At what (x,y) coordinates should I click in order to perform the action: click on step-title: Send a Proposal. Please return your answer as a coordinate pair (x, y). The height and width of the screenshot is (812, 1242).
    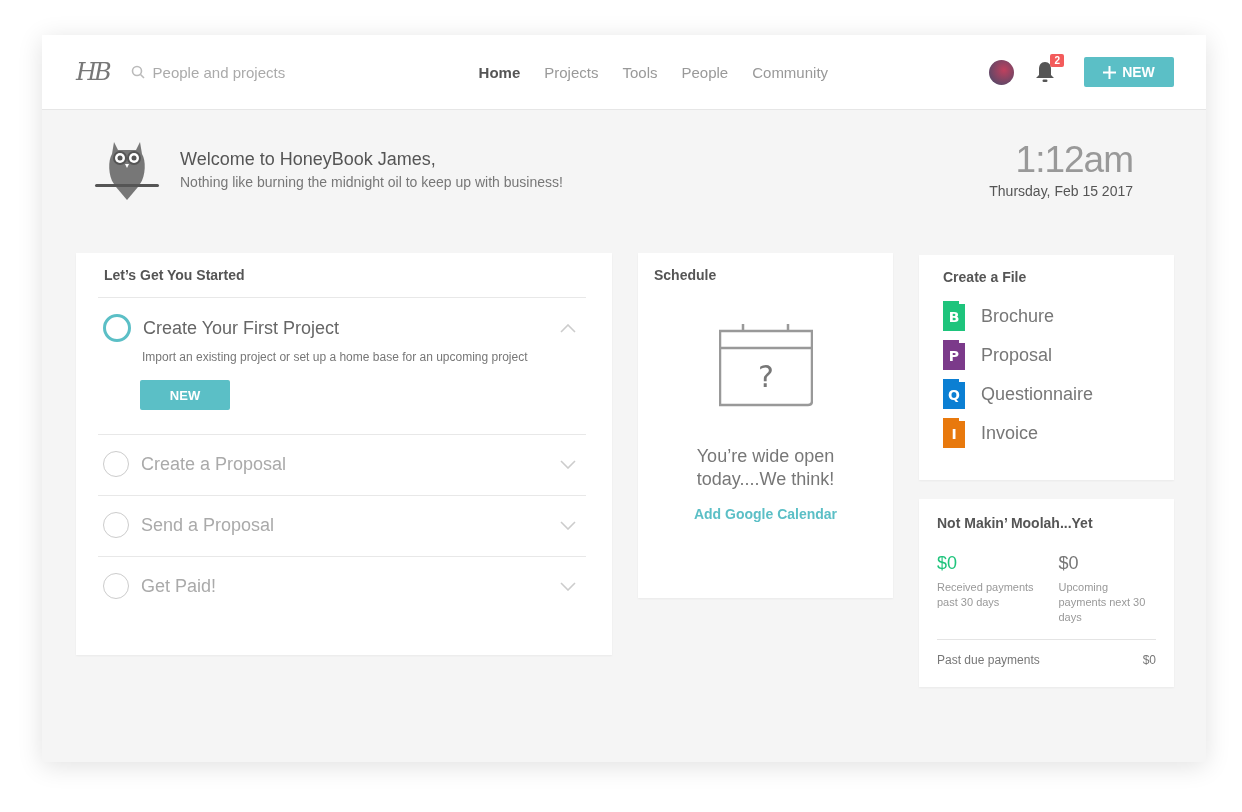
    Looking at the image, I should click on (208, 525).